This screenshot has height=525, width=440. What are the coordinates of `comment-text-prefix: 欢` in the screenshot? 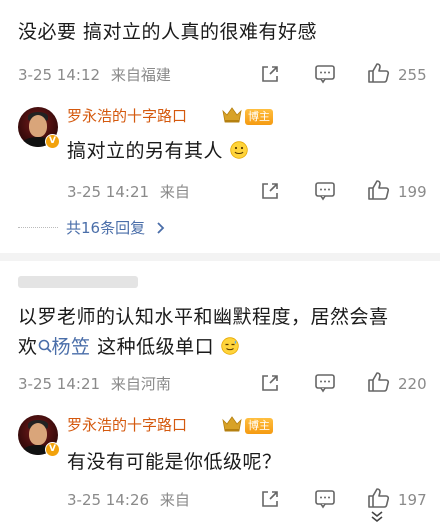 It's located at (28, 347).